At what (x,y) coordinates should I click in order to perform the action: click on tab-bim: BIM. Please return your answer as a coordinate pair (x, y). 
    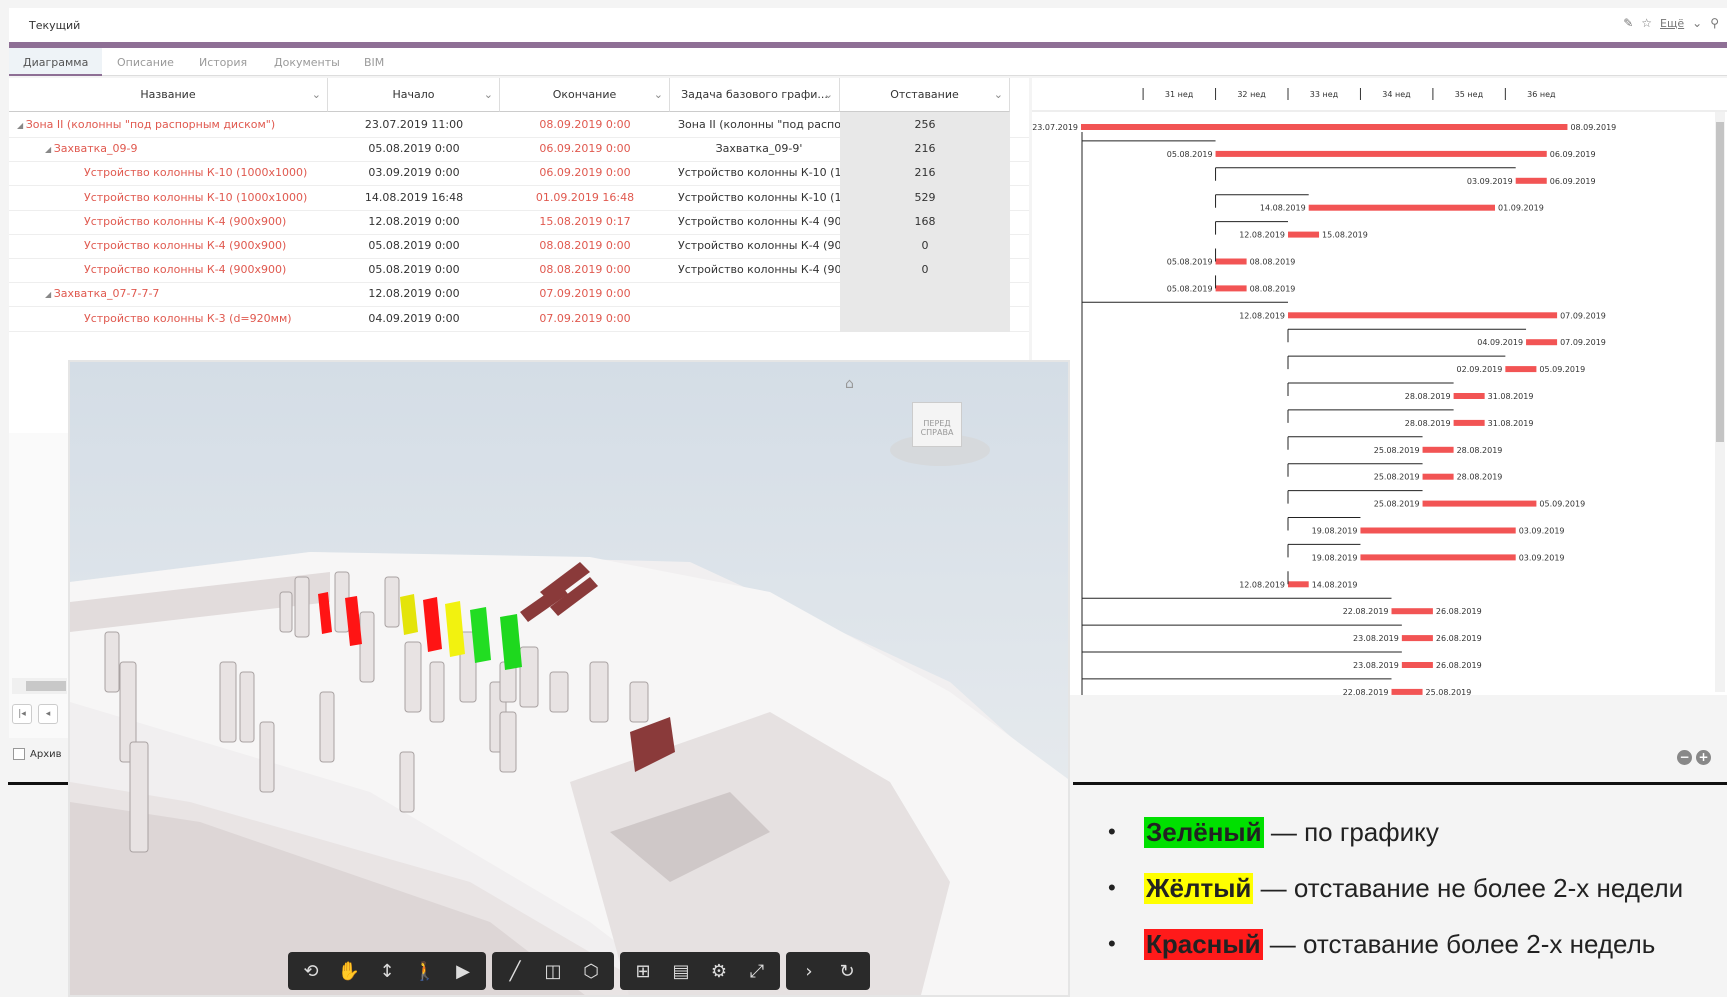
    Looking at the image, I should click on (374, 62).